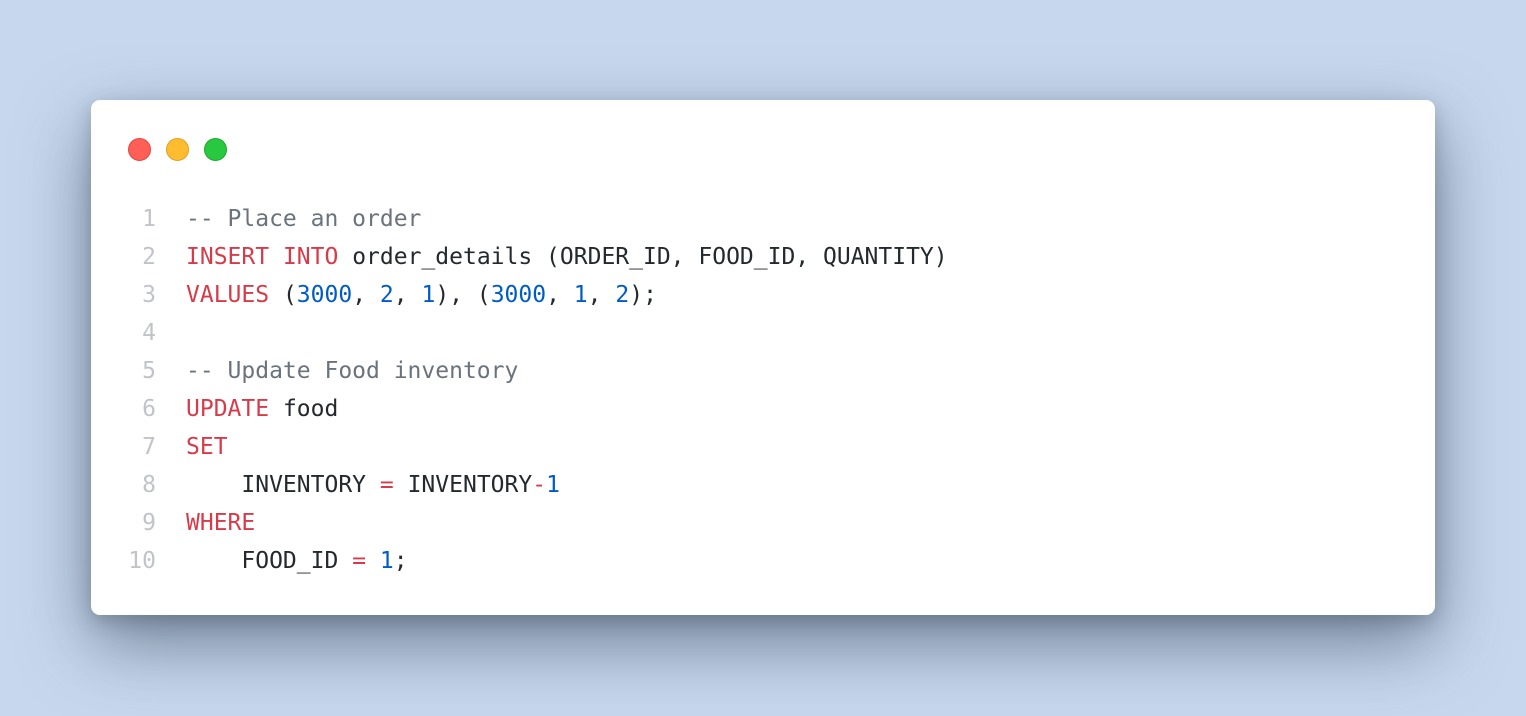  I want to click on code-line: 6 UPDATE food, so click(763, 409).